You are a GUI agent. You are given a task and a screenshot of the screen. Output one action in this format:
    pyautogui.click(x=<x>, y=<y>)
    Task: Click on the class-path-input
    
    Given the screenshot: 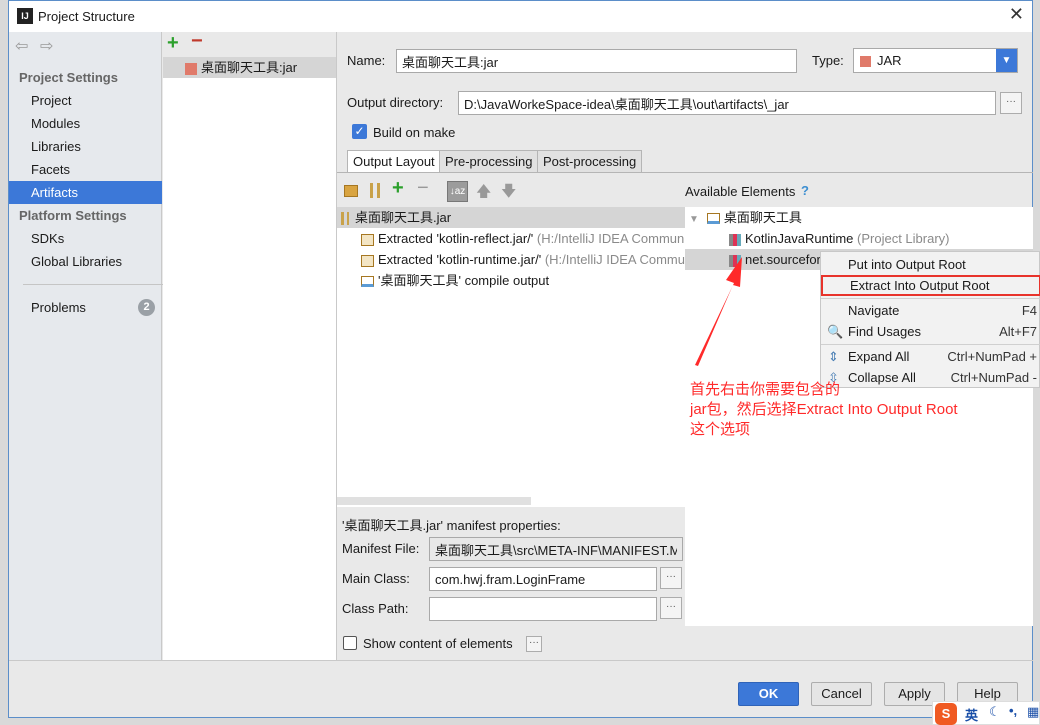 What is the action you would take?
    pyautogui.click(x=543, y=609)
    